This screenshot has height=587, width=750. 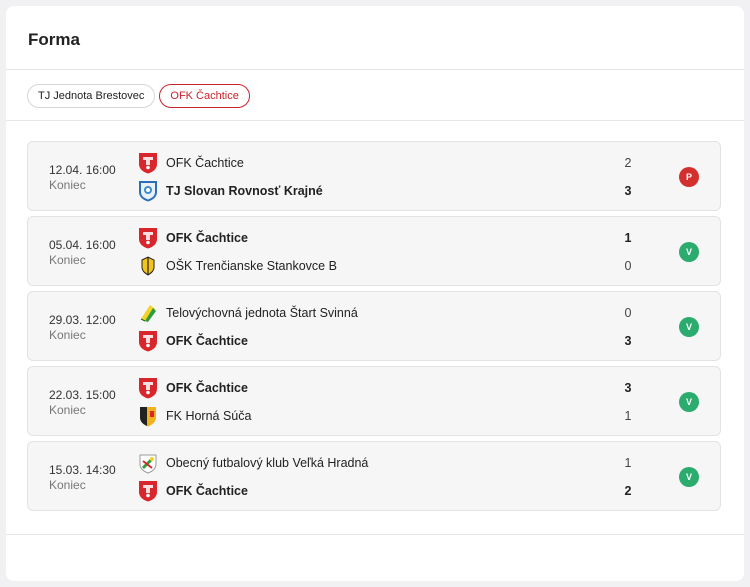 What do you see at coordinates (148, 416) in the screenshot?
I see `horna-suca-crest-icon` at bounding box center [148, 416].